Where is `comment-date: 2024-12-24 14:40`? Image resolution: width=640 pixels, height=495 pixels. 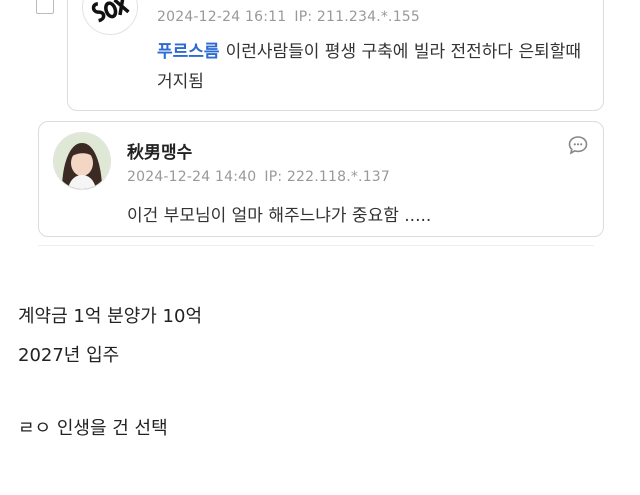 comment-date: 2024-12-24 14:40 is located at coordinates (192, 177).